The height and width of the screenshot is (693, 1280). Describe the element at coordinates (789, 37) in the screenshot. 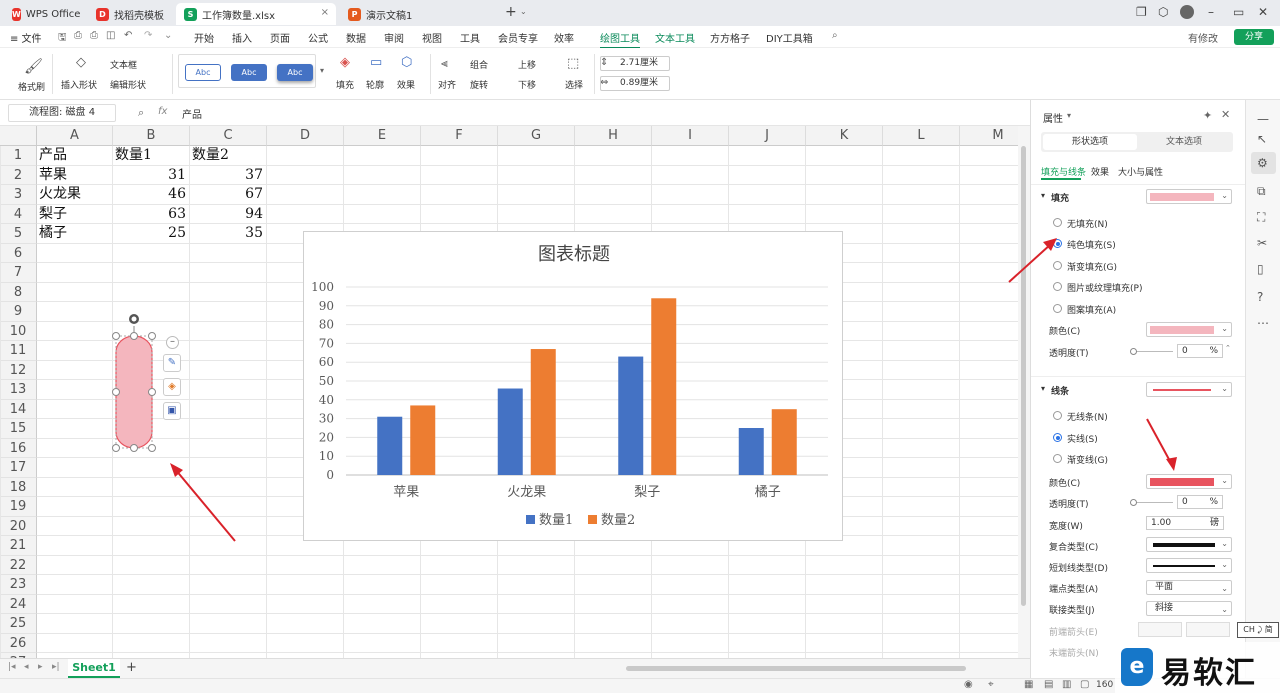

I see `menu-item-diy: DIY工具箱` at that location.